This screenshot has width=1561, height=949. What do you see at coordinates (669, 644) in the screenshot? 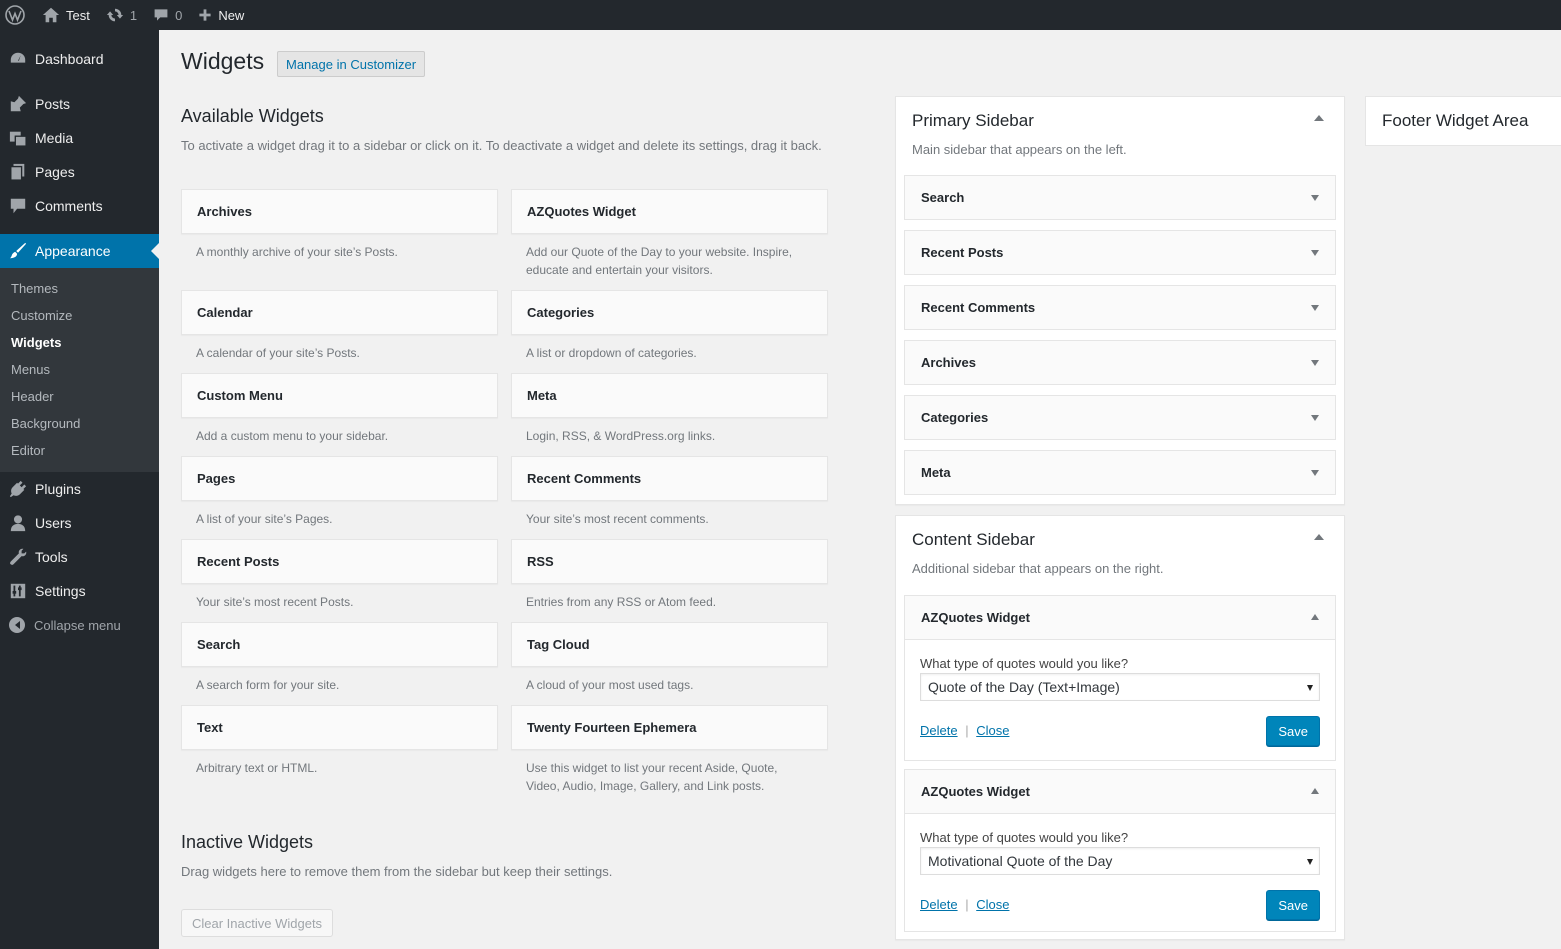
I see `widget-title: Tag Cloud` at bounding box center [669, 644].